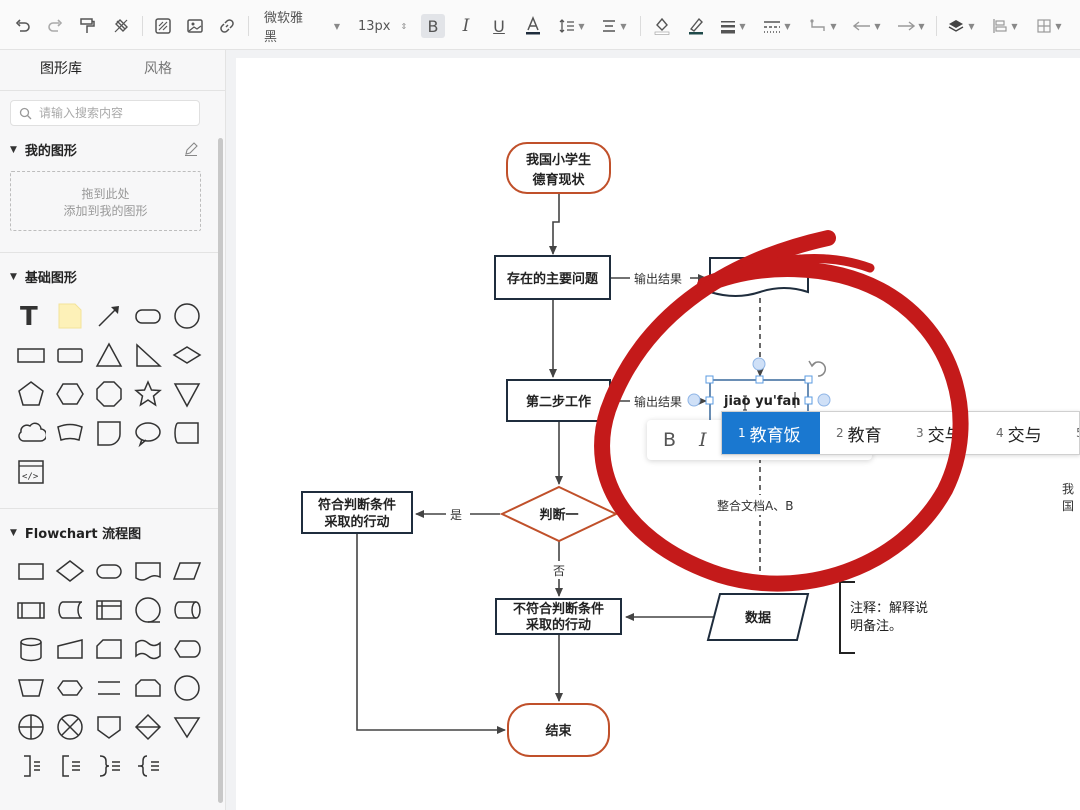 The height and width of the screenshot is (810, 1080). What do you see at coordinates (889, 608) in the screenshot?
I see `annotation-line1: 注释：解释说` at bounding box center [889, 608].